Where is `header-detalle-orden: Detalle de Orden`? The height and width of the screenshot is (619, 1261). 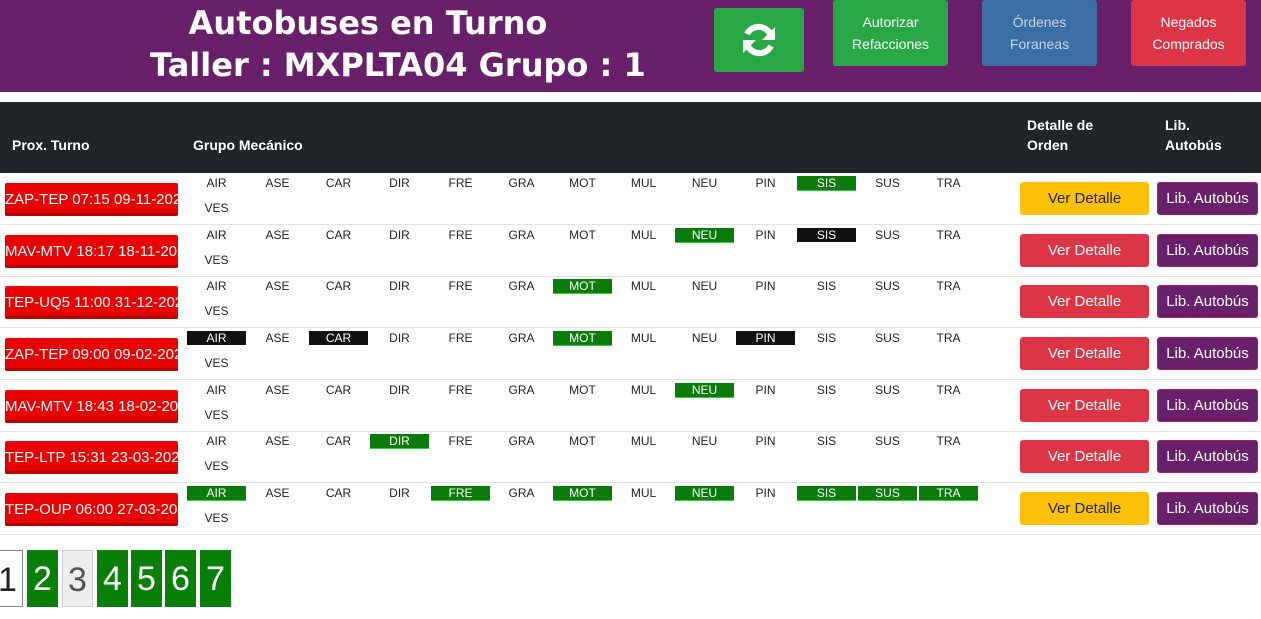
header-detalle-orden: Detalle de Orden is located at coordinates (1060, 135).